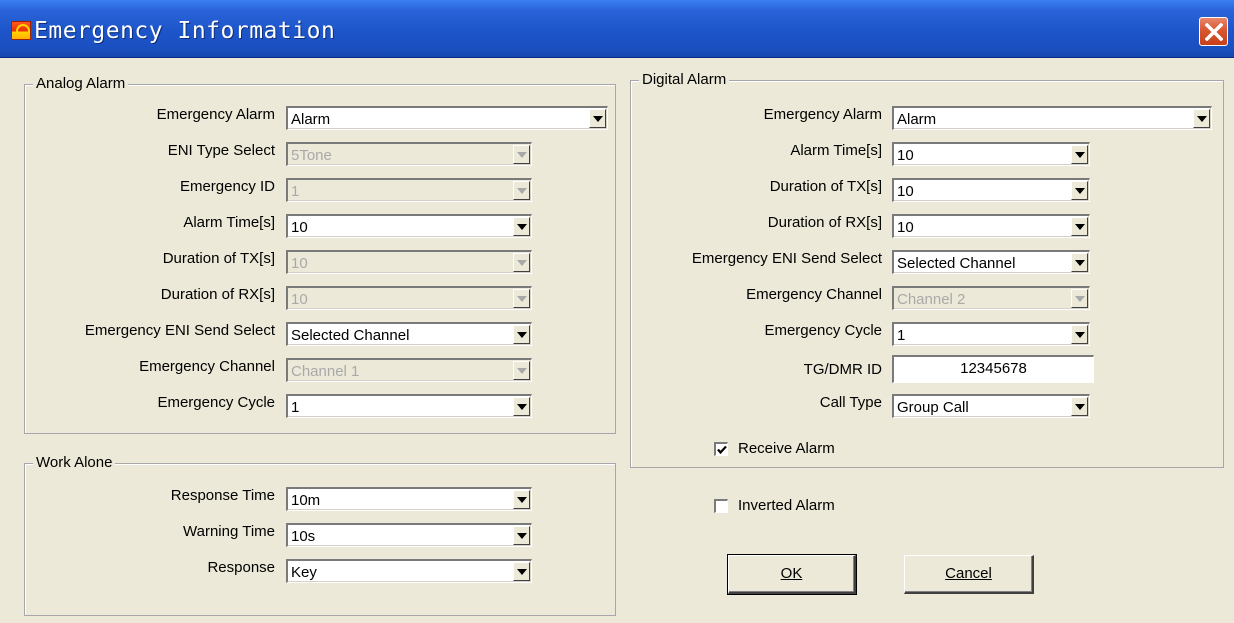 The image size is (1234, 623). I want to click on digital-duration-tx-label: Duration of TX[s], so click(825, 186).